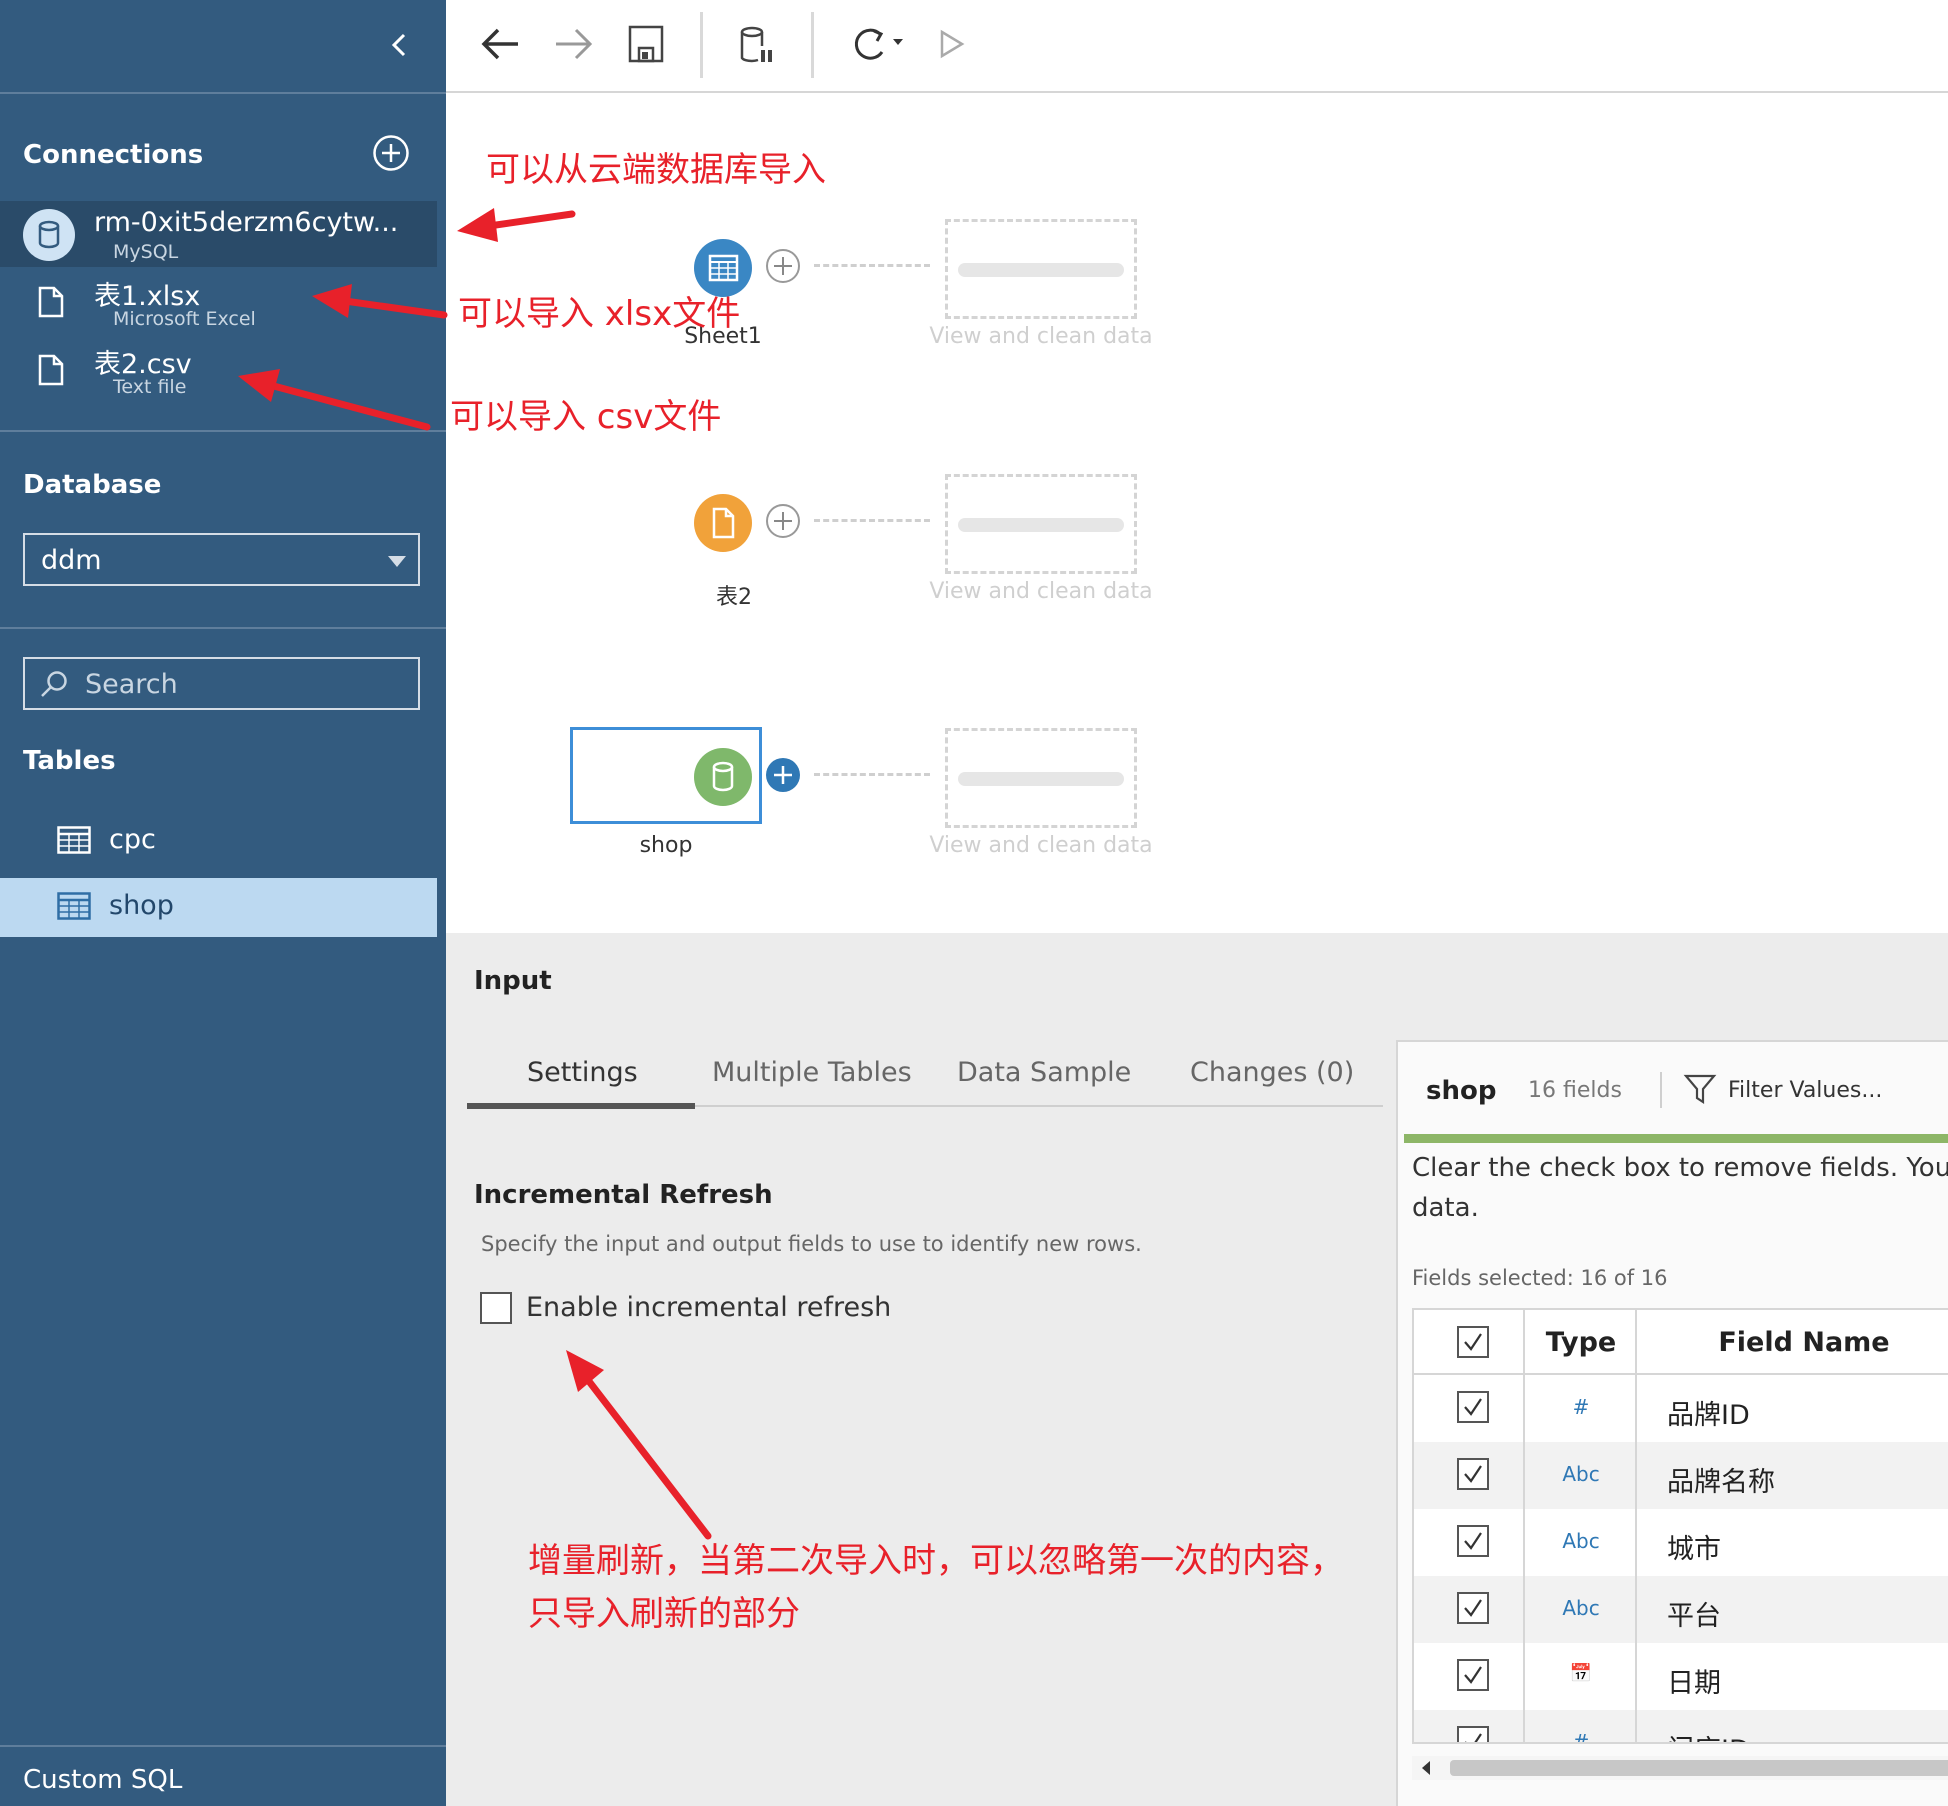 The width and height of the screenshot is (1948, 1806). I want to click on field-row: 📅 日期, so click(1681, 1676).